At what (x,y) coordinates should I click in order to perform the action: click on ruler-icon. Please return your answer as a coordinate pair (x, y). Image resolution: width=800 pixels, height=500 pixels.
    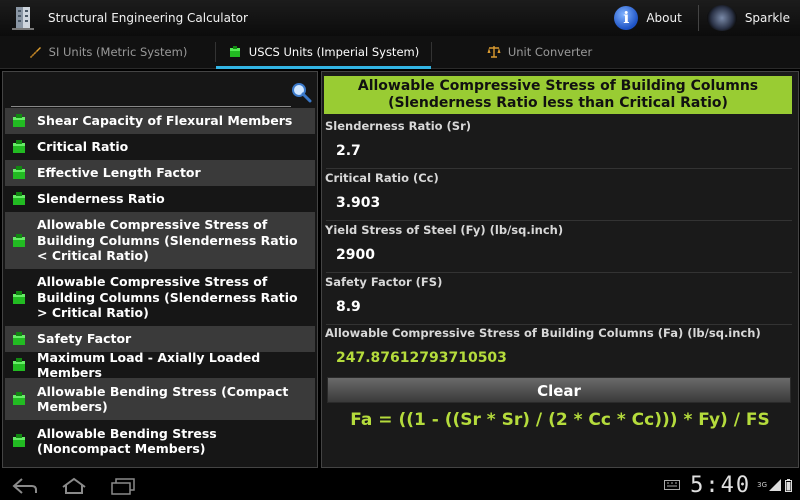
    Looking at the image, I should click on (35, 52).